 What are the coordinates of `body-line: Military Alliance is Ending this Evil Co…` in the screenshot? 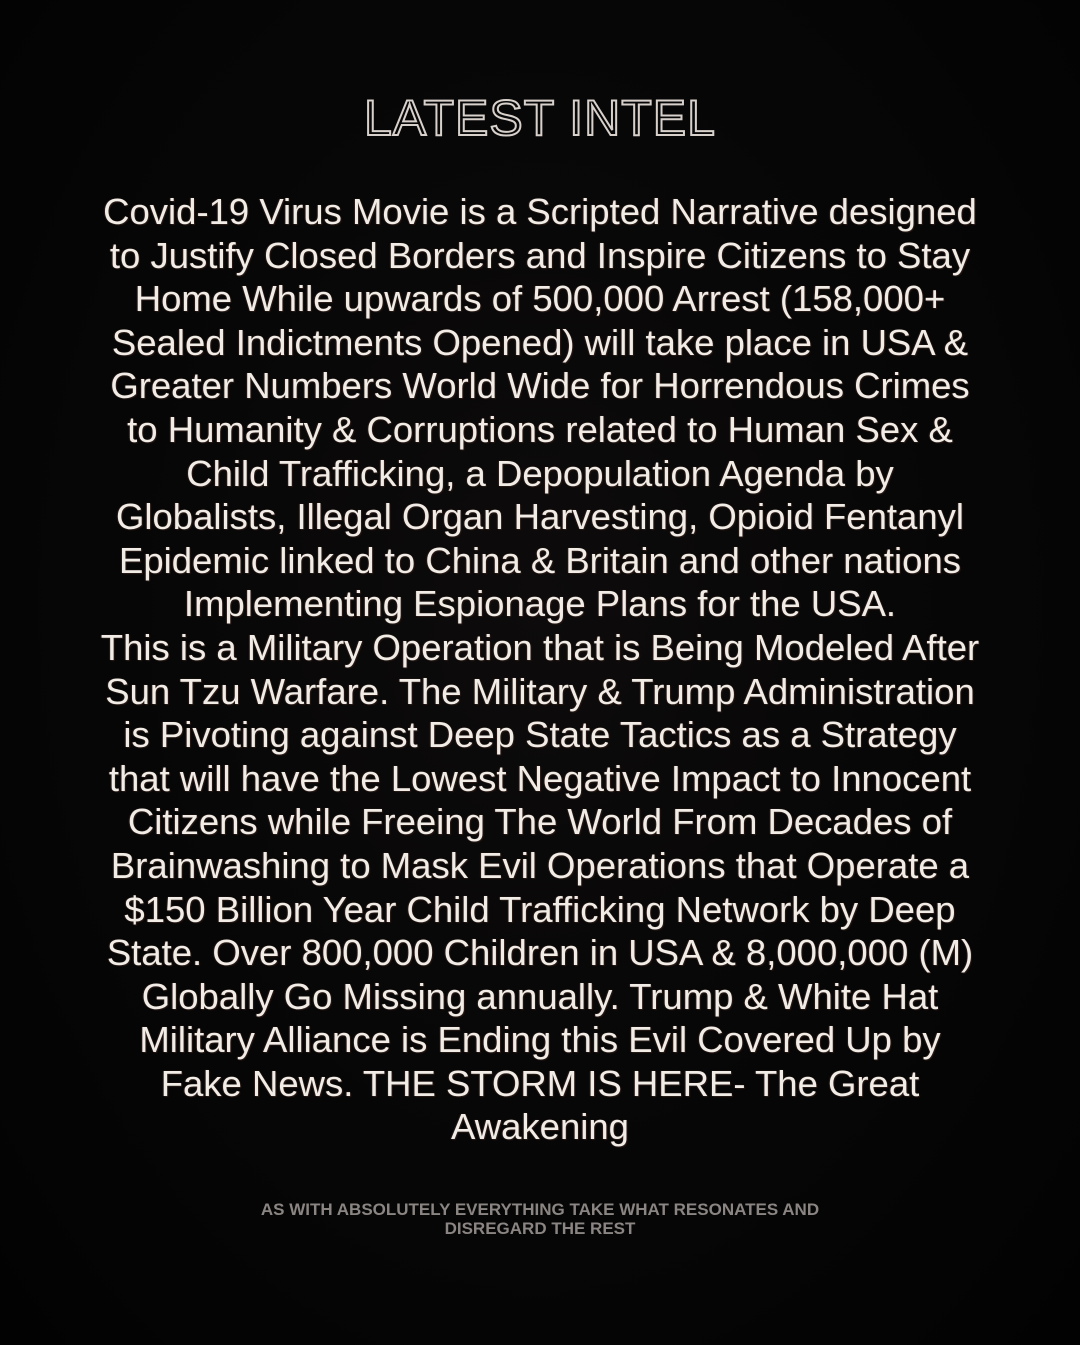 It's located at (540, 1040).